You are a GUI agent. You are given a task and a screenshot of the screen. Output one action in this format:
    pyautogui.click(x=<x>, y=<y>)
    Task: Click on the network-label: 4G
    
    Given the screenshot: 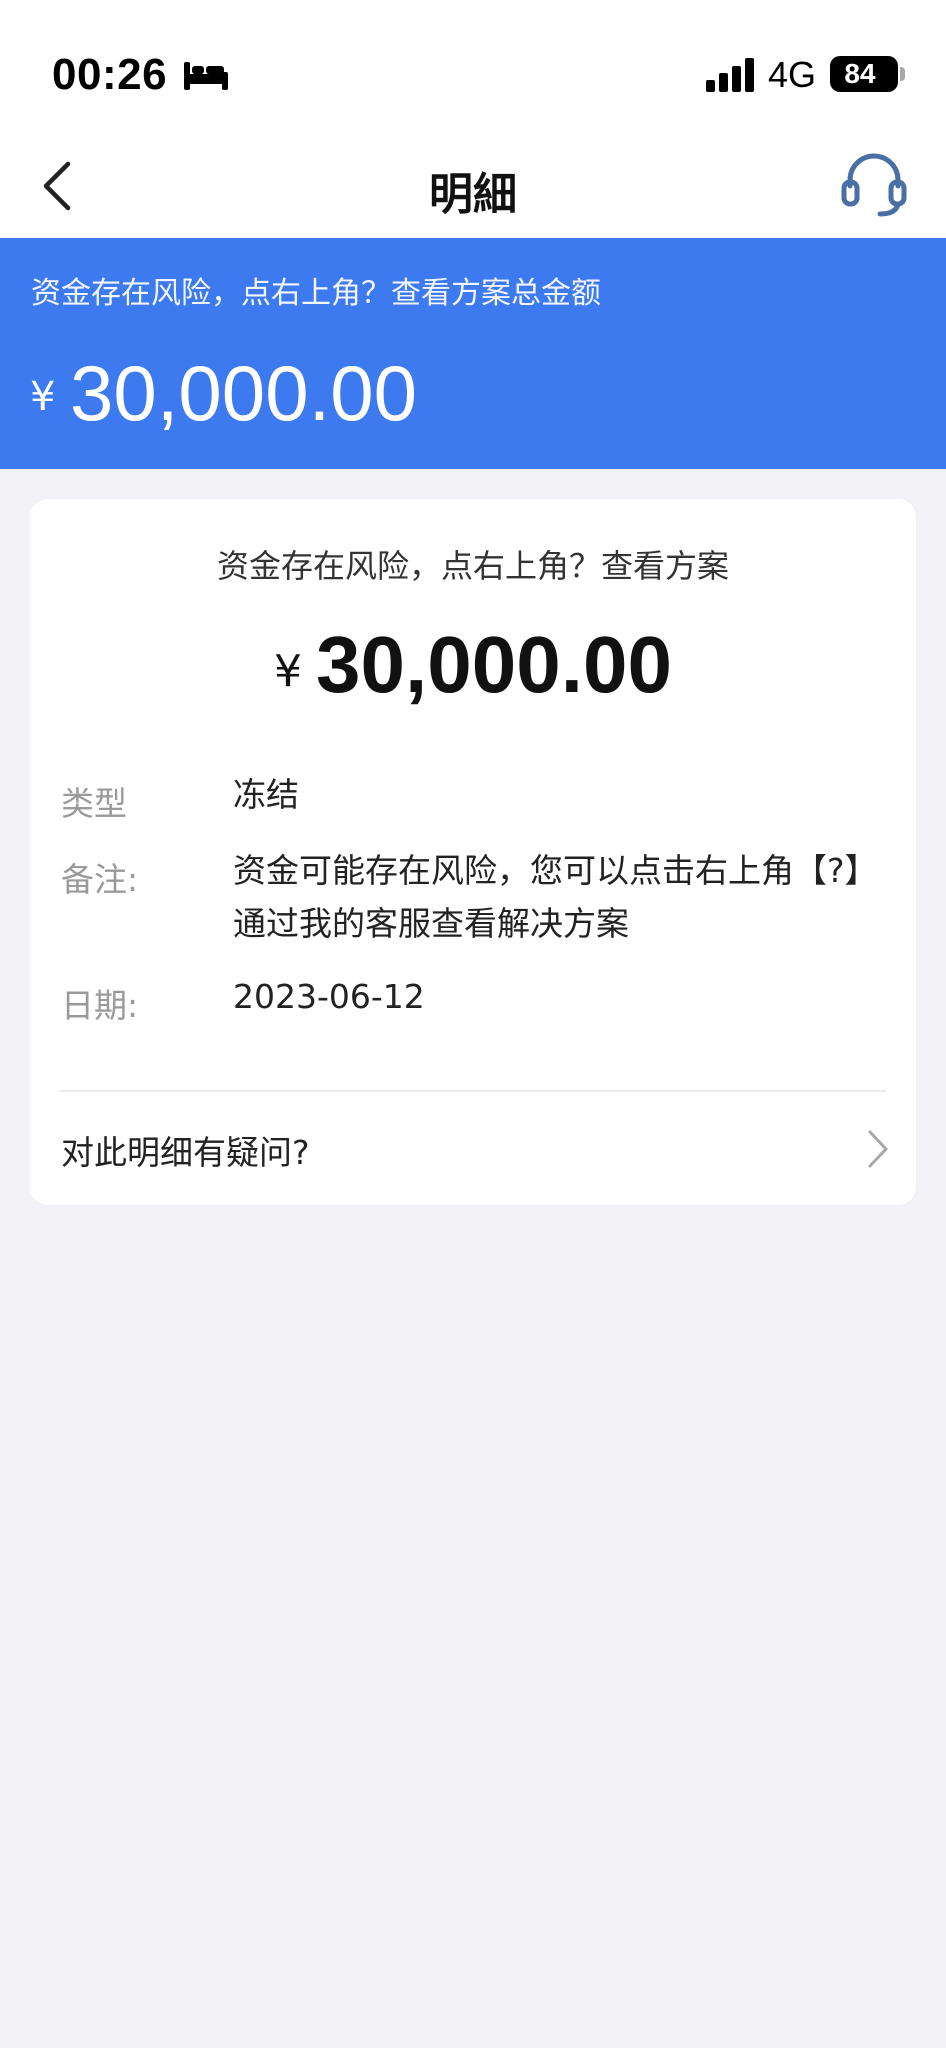 What is the action you would take?
    pyautogui.click(x=792, y=74)
    